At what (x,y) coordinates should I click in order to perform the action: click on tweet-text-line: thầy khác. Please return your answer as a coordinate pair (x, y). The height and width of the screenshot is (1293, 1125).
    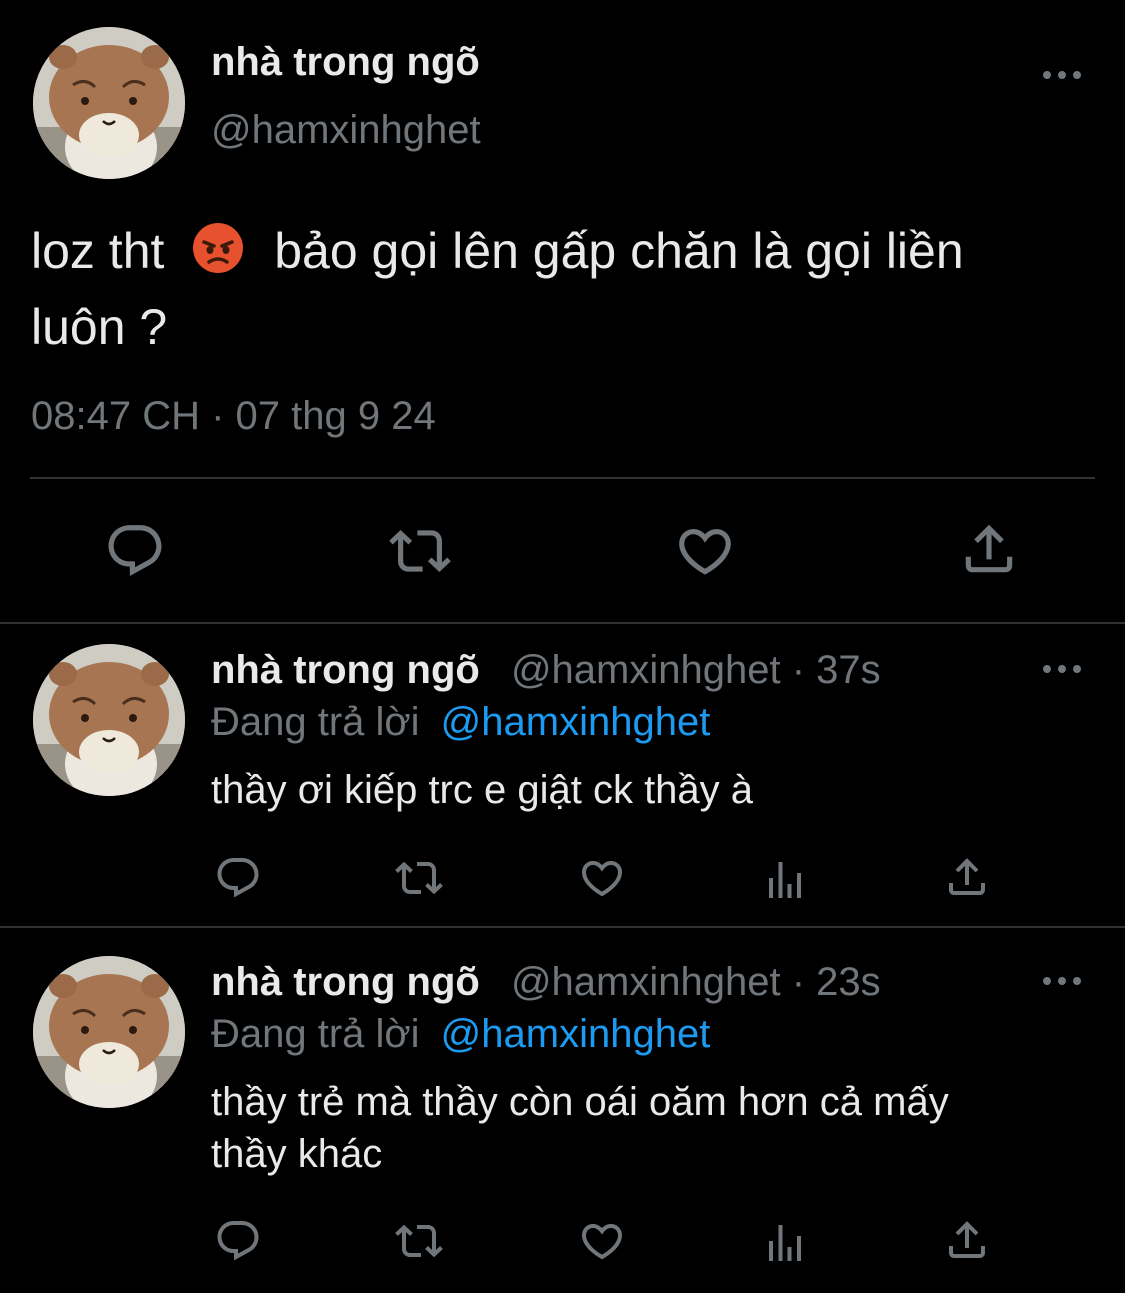
    Looking at the image, I should click on (297, 1154).